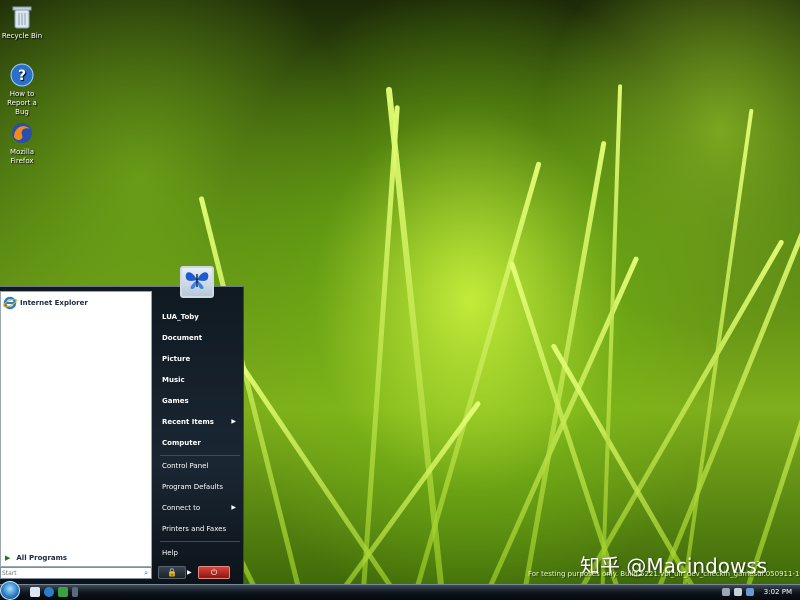 This screenshot has width=800, height=600. I want to click on start-item-computer: Computer, so click(201, 443).